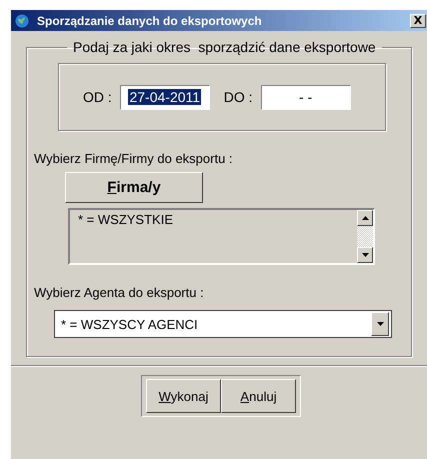  What do you see at coordinates (217, 219) in the screenshot?
I see `list-item: * = WSZYSTKIE` at bounding box center [217, 219].